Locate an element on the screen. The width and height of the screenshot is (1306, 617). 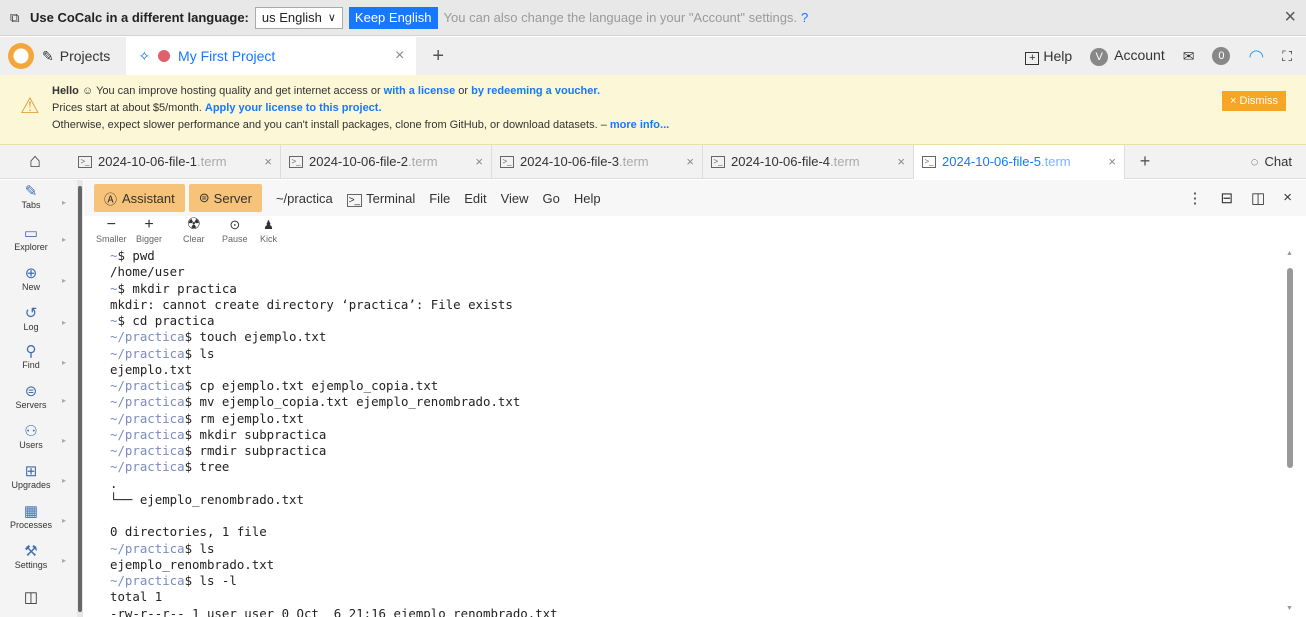
prompt-command: $ ls is located at coordinates (199, 353).